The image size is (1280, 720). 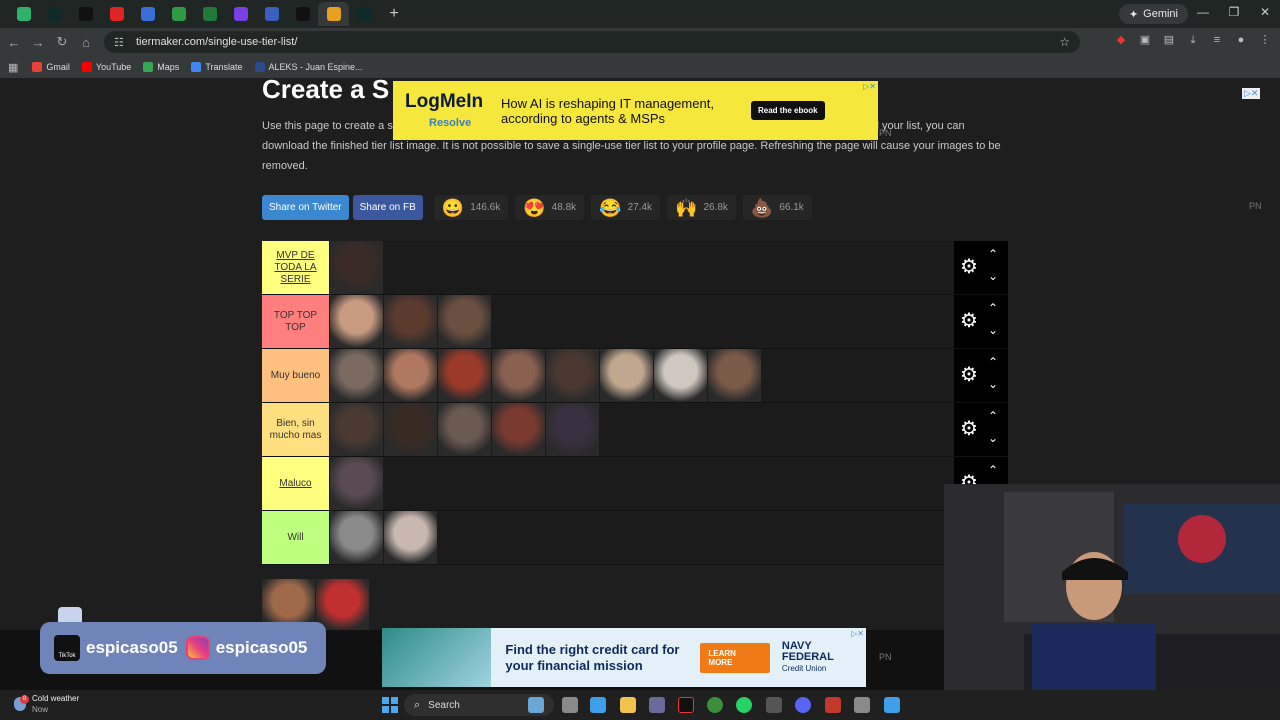 I want to click on whatsapp-app-icon, so click(x=744, y=705).